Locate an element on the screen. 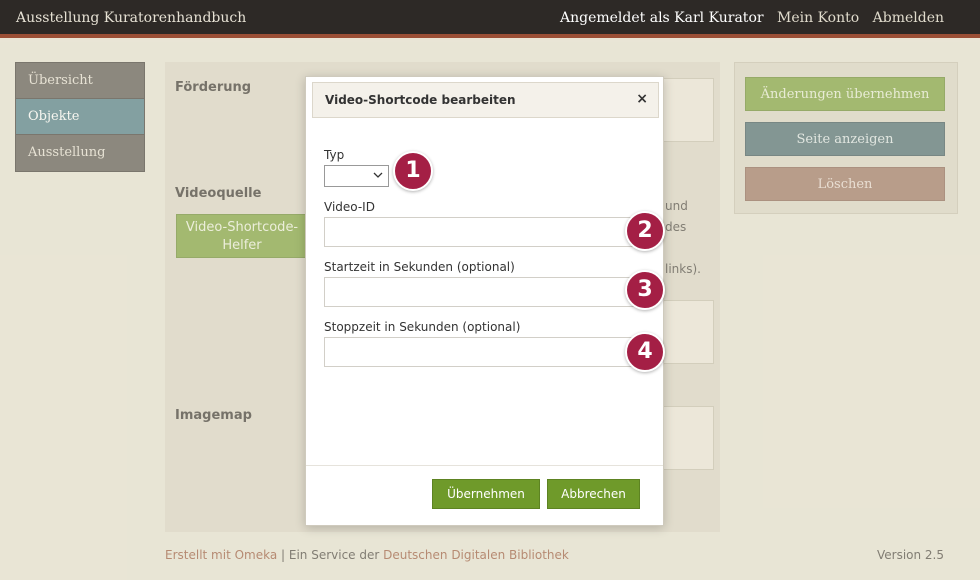 The height and width of the screenshot is (580, 980). type-label: Typ is located at coordinates (334, 155).